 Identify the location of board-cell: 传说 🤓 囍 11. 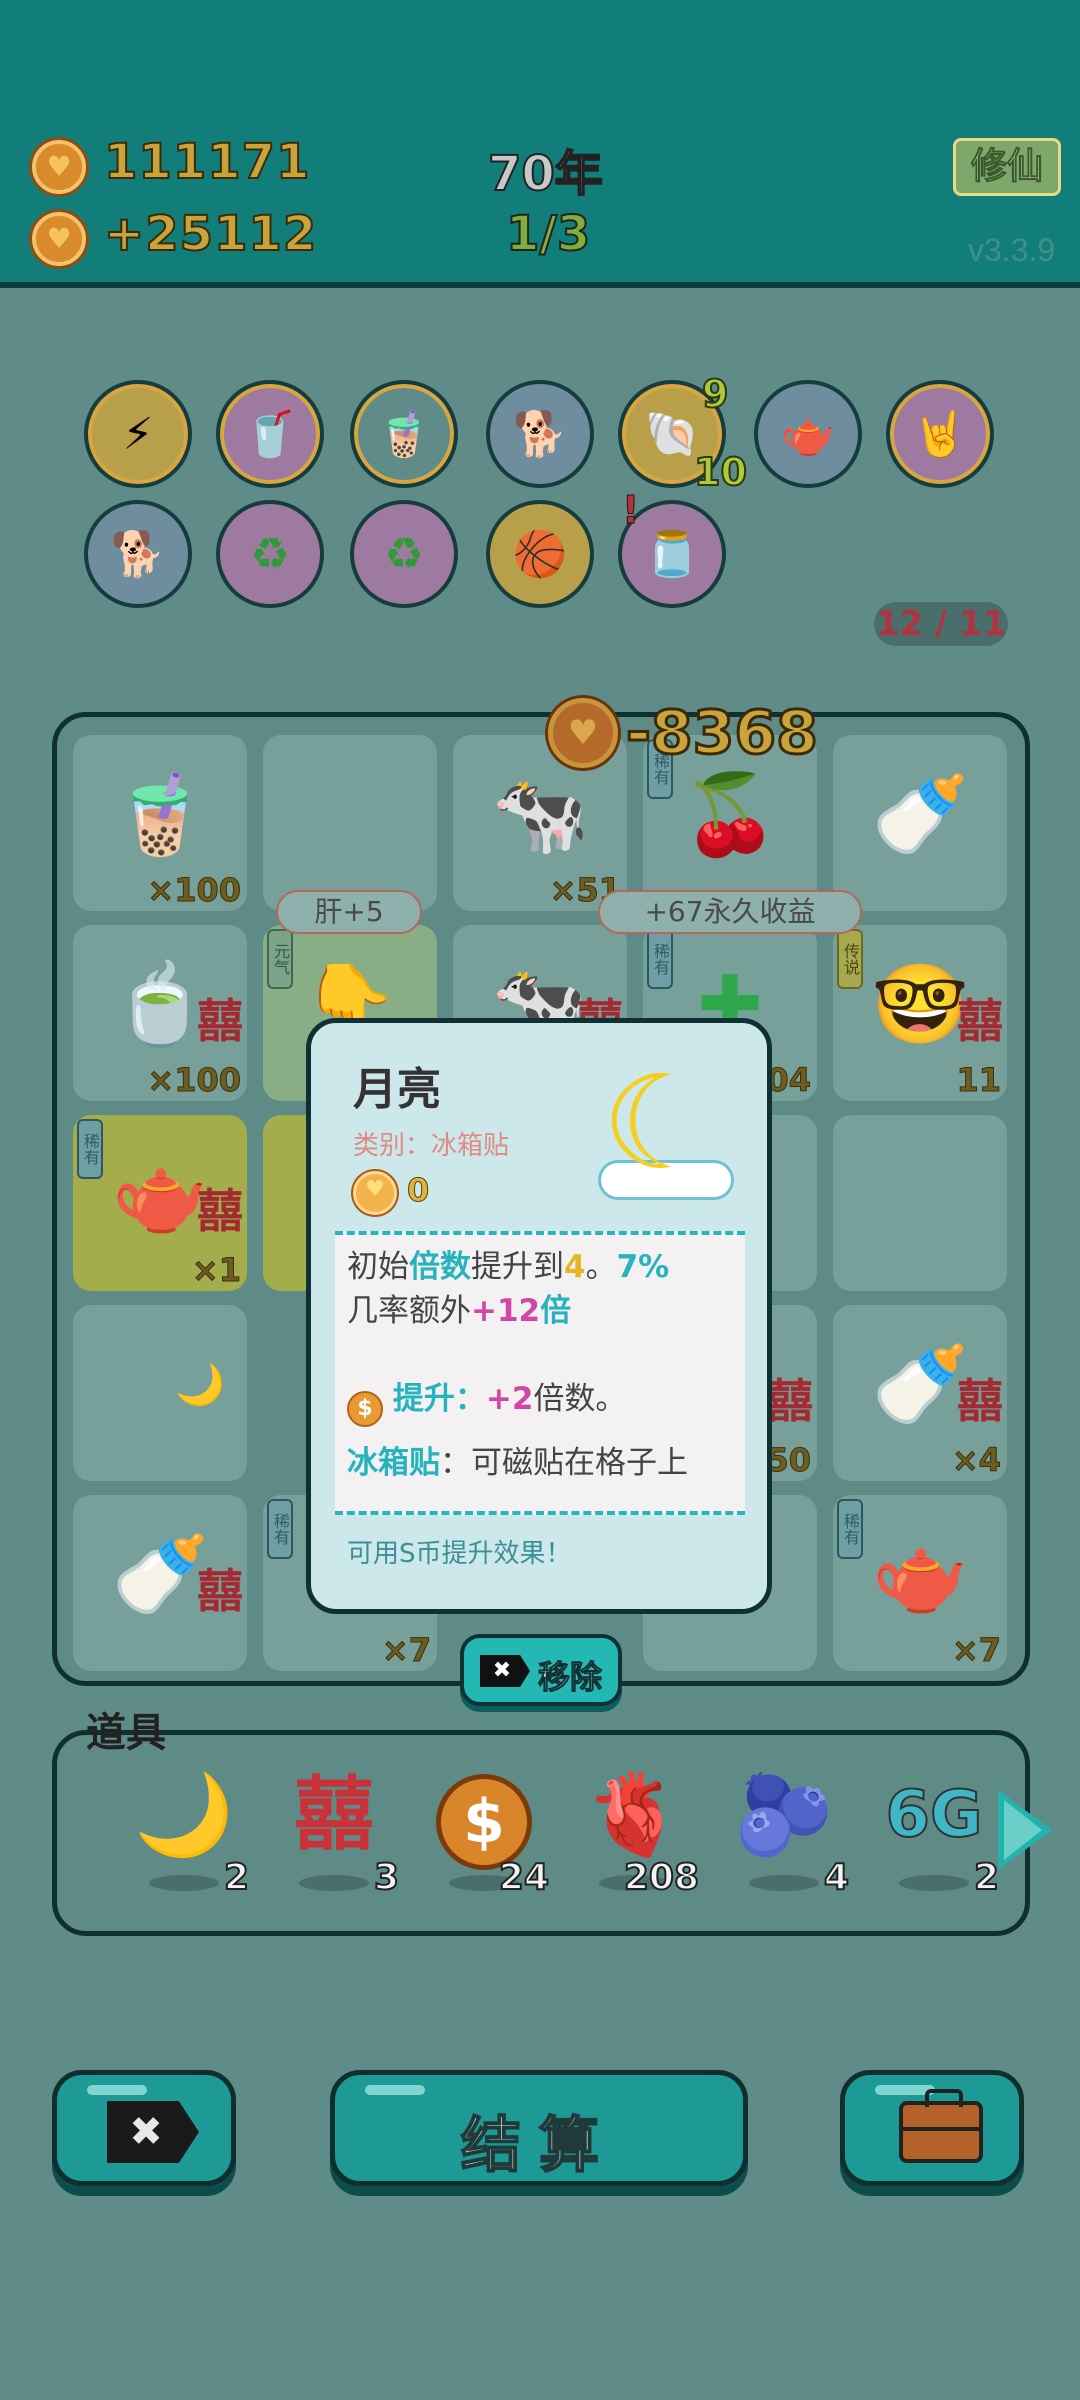
(920, 1013).